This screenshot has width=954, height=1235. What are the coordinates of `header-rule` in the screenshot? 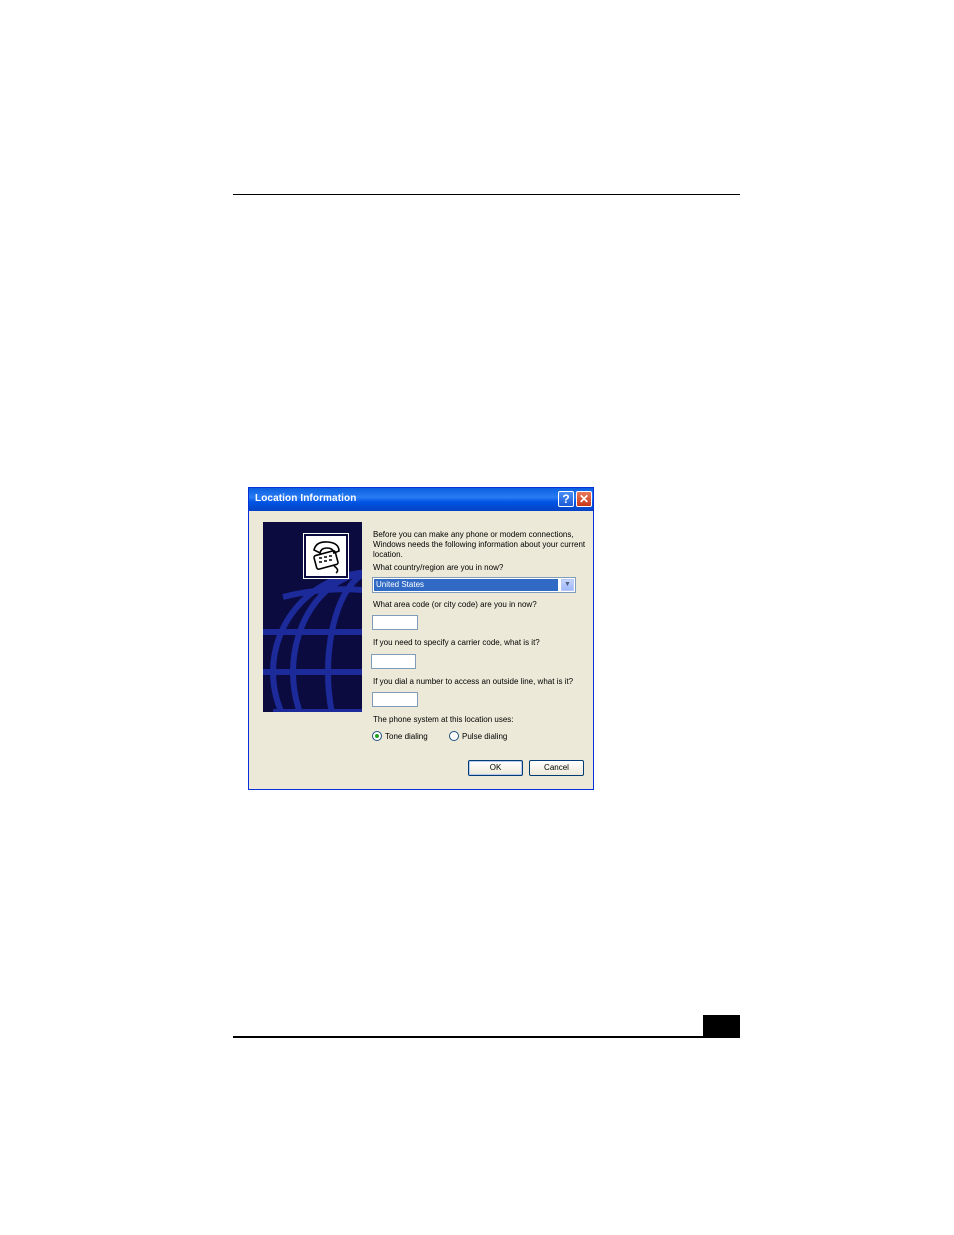 It's located at (486, 194).